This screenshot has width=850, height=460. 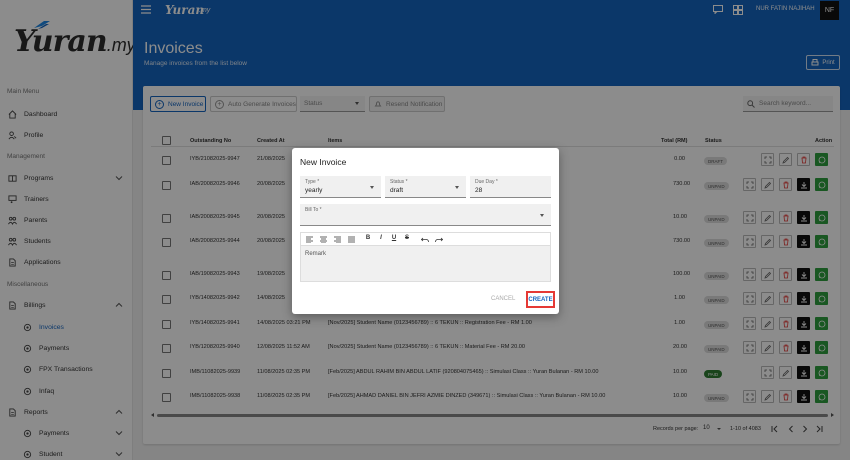 What do you see at coordinates (503, 299) in the screenshot?
I see `cancel-button: CANCEL` at bounding box center [503, 299].